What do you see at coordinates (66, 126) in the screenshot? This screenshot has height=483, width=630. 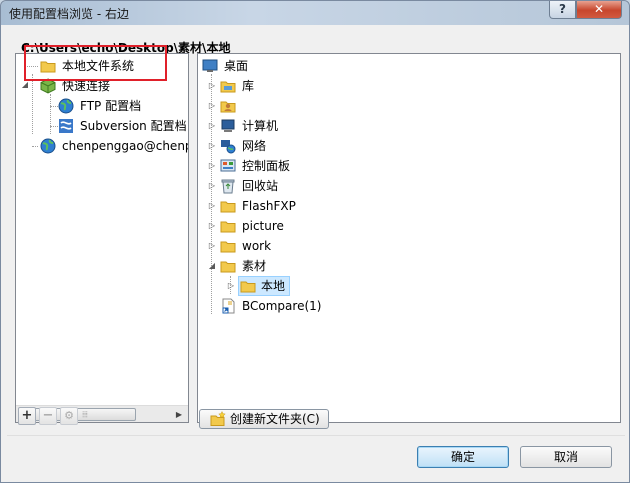 I see `subversion-icon` at bounding box center [66, 126].